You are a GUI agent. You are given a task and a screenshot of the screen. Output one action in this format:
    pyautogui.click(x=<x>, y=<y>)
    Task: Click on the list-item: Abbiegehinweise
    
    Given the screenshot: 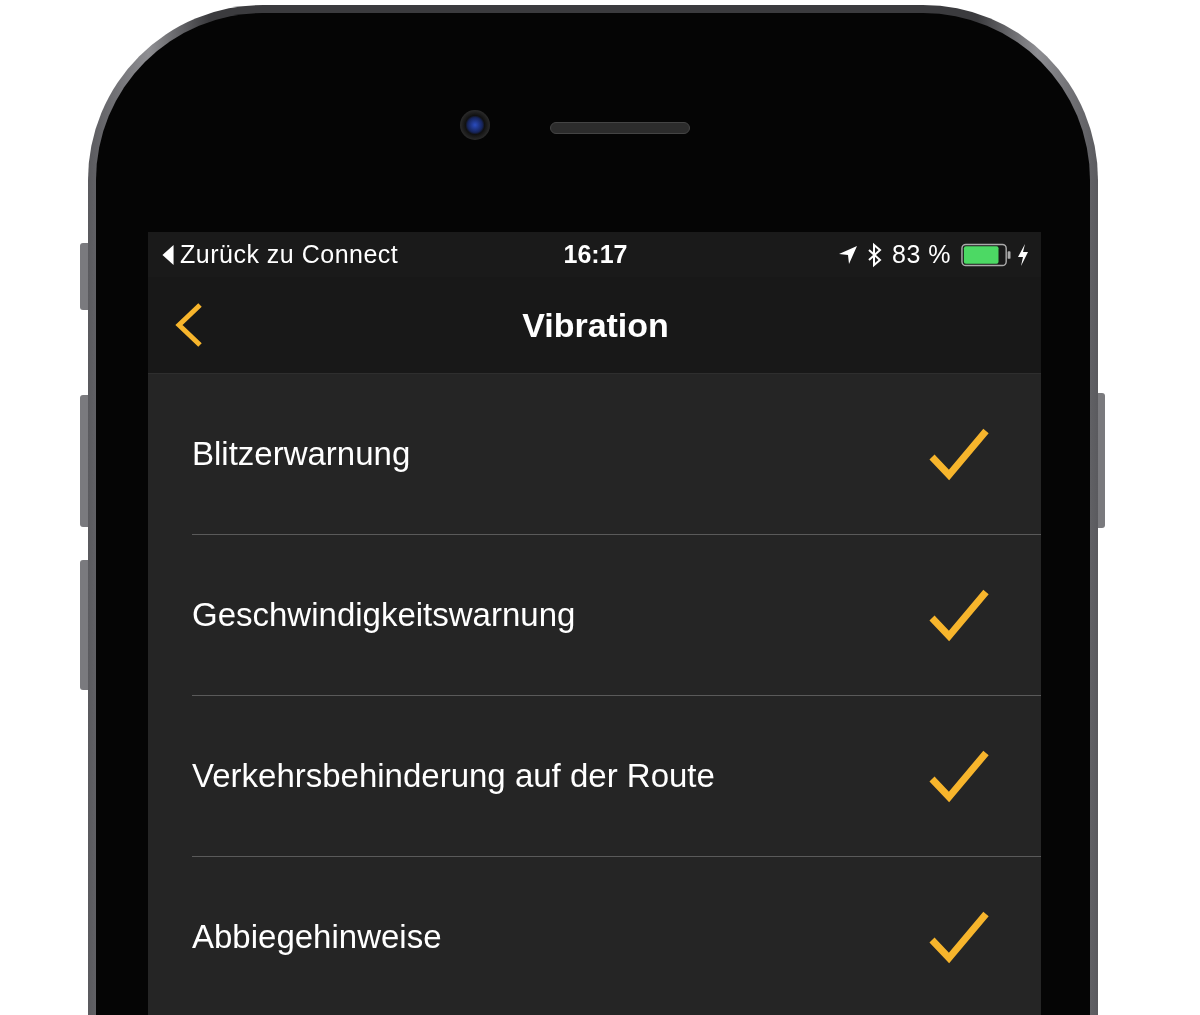 What is the action you would take?
    pyautogui.click(x=317, y=937)
    